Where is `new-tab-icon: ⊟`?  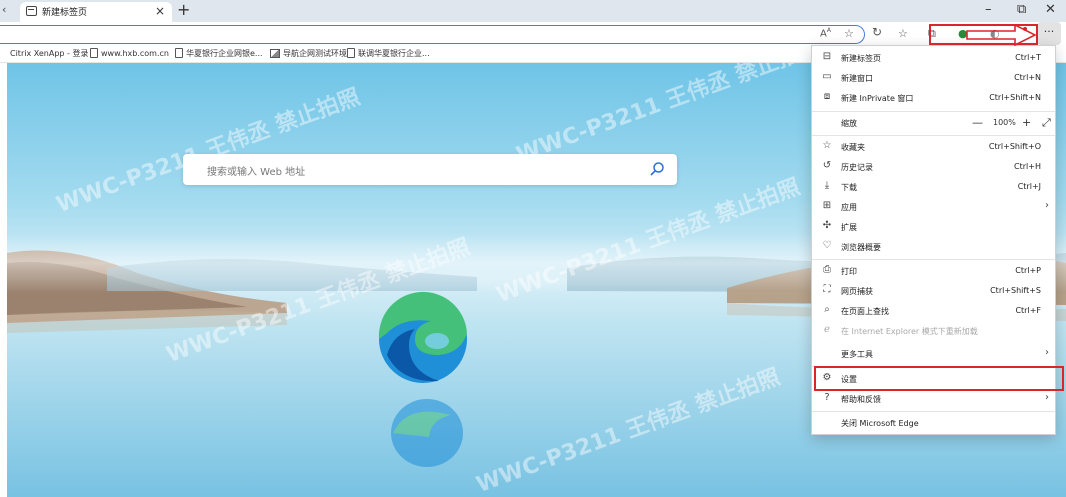 new-tab-icon: ⊟ is located at coordinates (827, 56).